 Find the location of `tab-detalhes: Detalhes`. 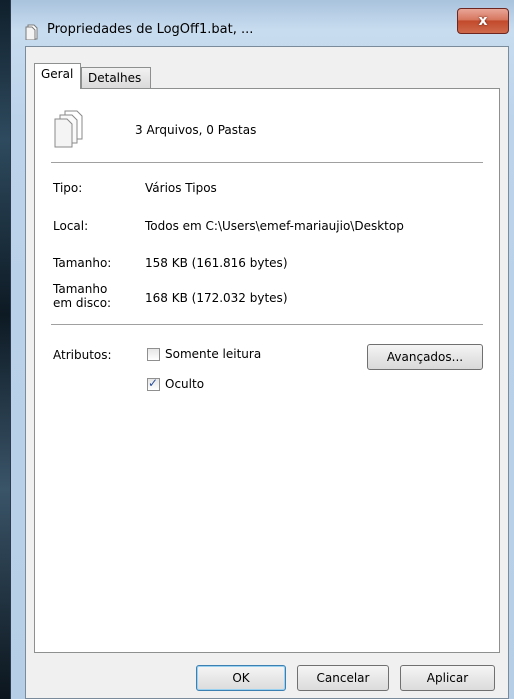

tab-detalhes: Detalhes is located at coordinates (116, 78).